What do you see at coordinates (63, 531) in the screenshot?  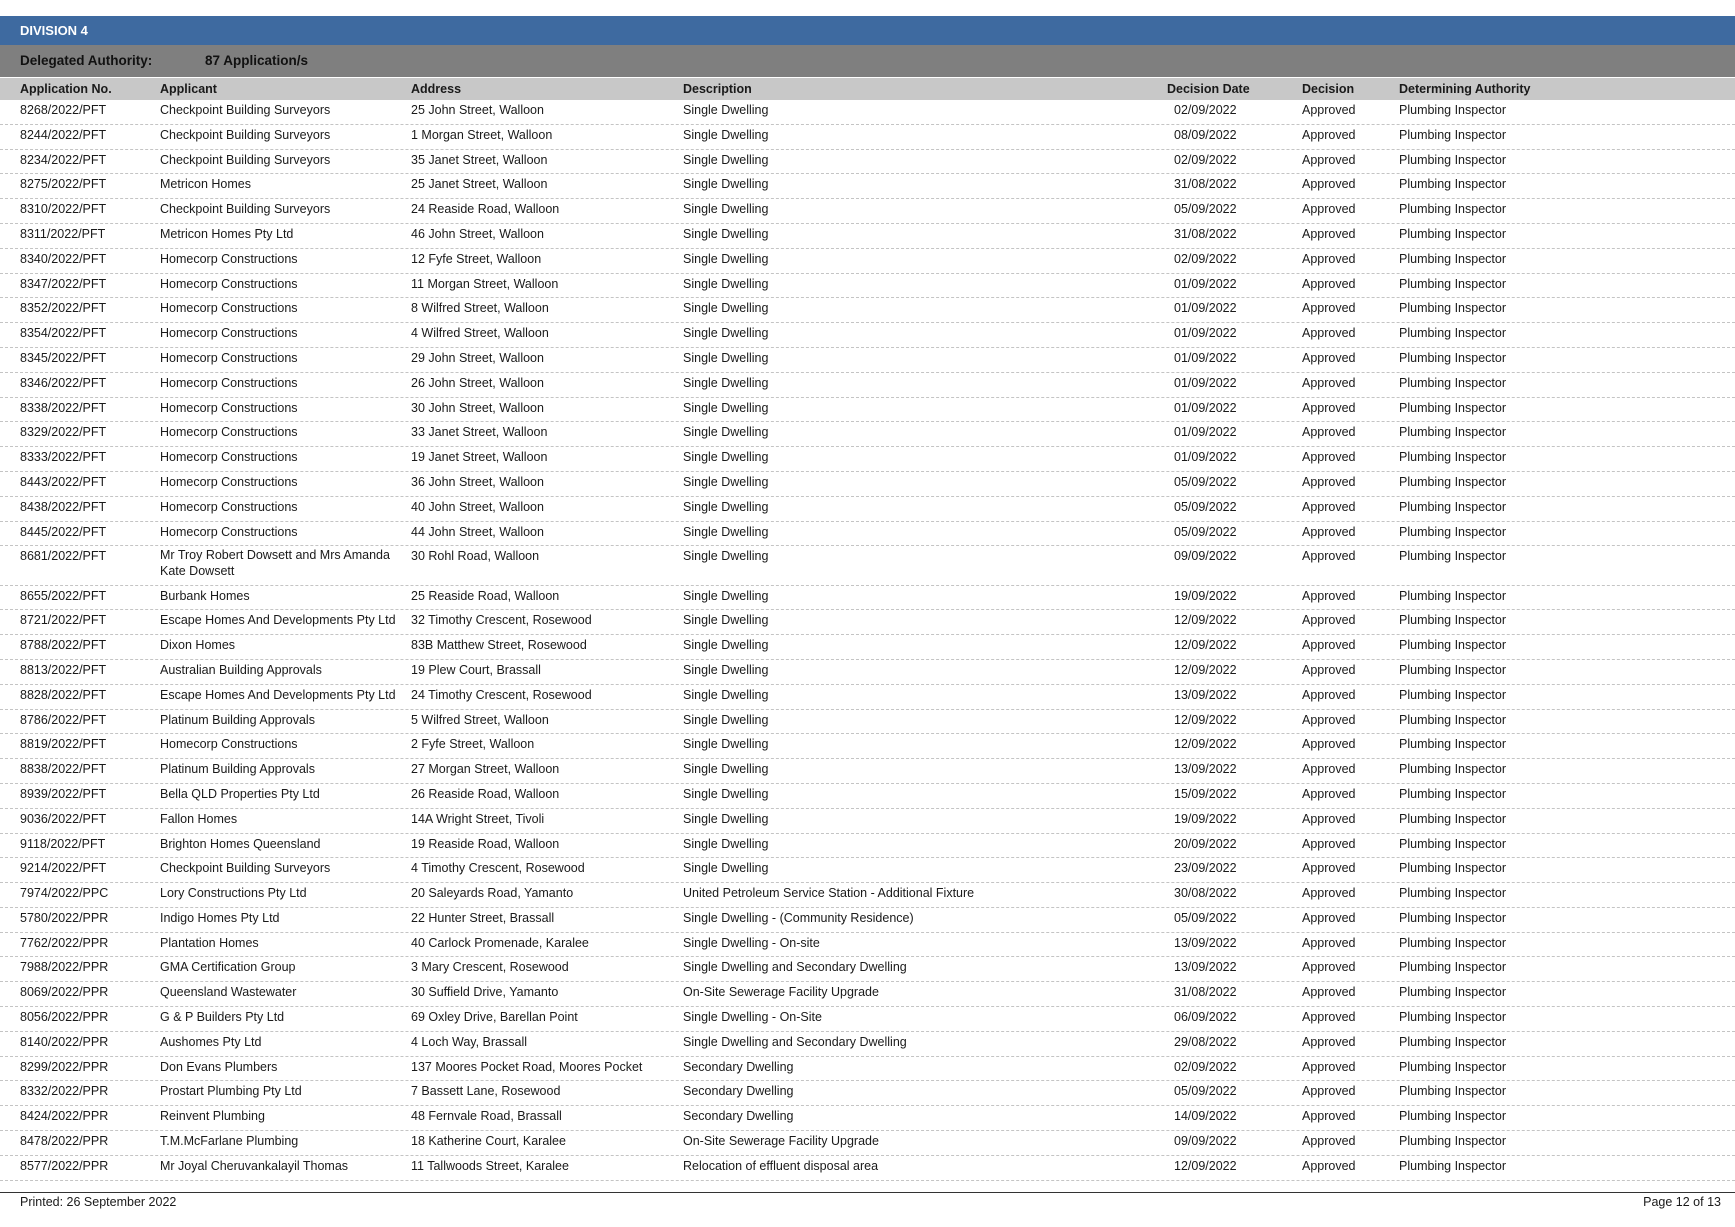 I see `cell-application-no: 8445/2022/PFT` at bounding box center [63, 531].